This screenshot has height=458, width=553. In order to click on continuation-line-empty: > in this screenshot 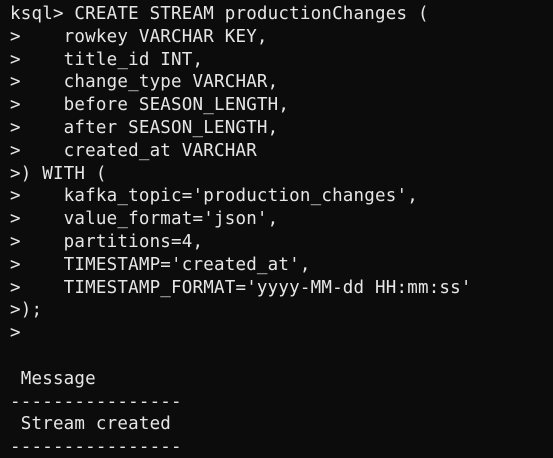, I will do `click(281, 333)`.